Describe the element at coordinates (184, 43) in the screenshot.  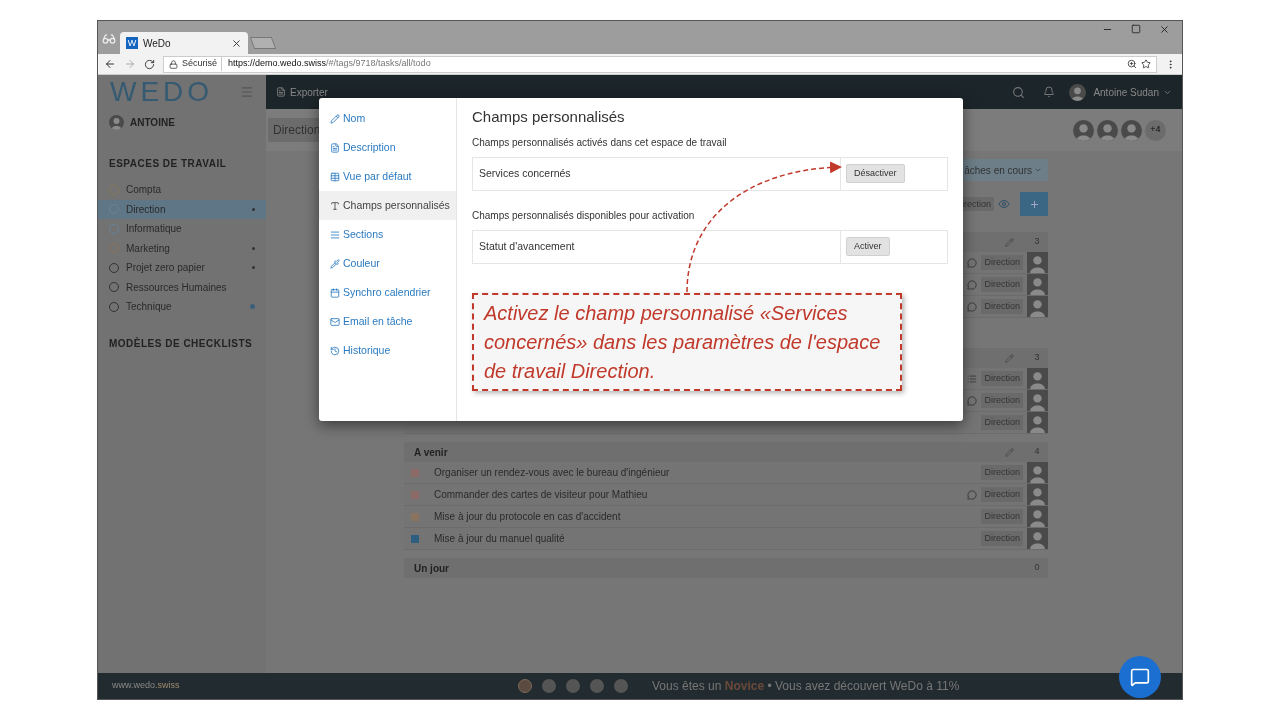
I see `browser-tab: W WeDo` at that location.